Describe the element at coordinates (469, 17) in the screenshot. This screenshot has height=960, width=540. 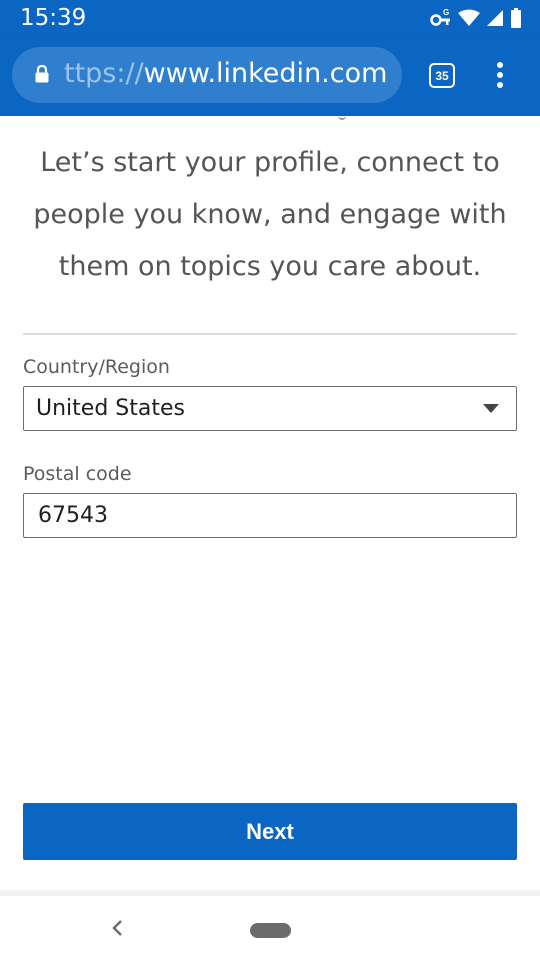
I see `wifi-icon` at that location.